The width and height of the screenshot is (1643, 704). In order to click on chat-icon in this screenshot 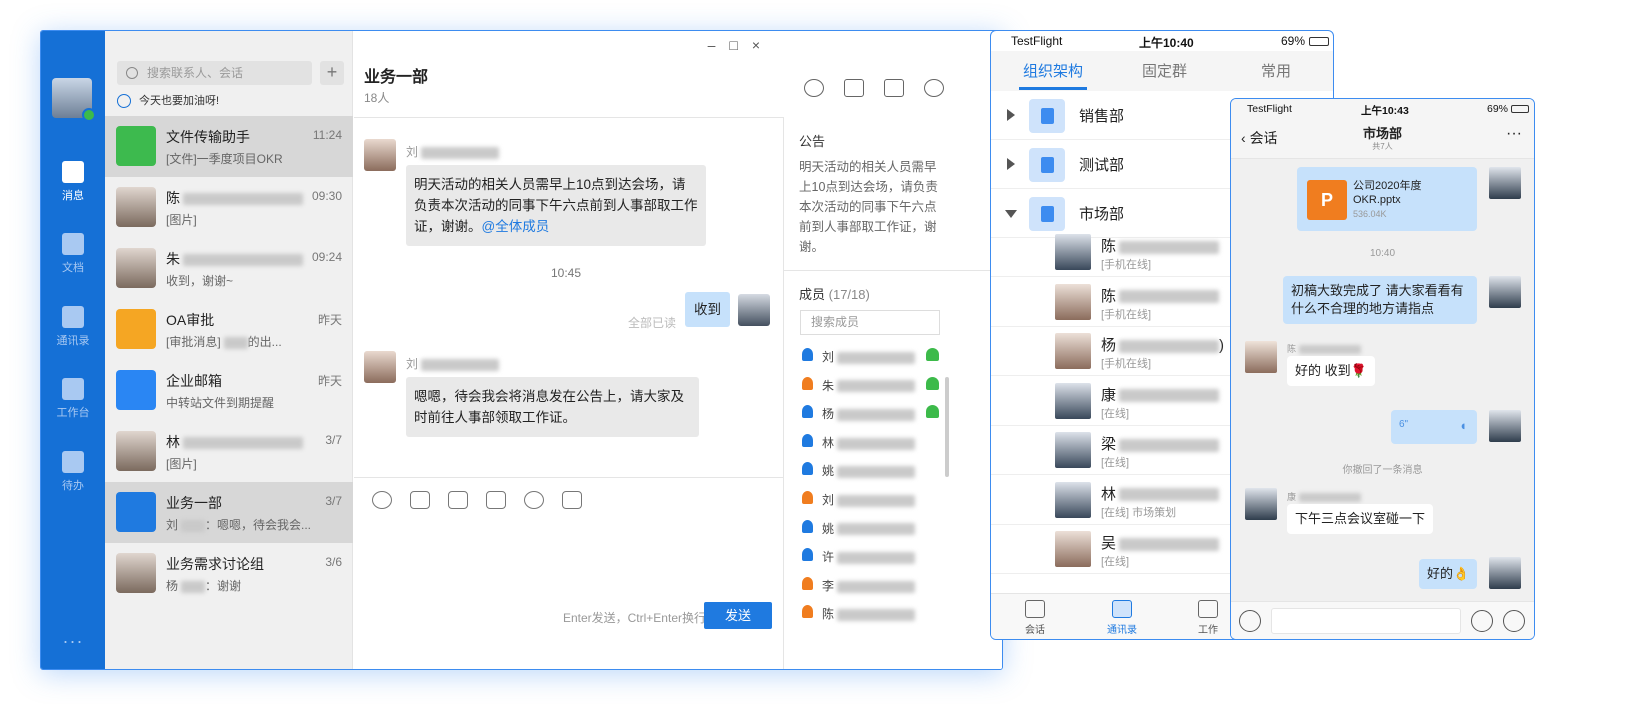, I will do `click(1035, 609)`.